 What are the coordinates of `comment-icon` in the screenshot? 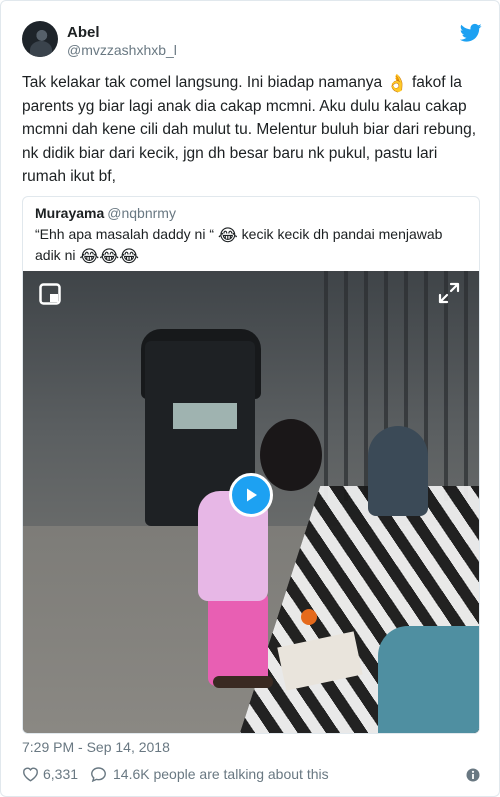 It's located at (98, 774).